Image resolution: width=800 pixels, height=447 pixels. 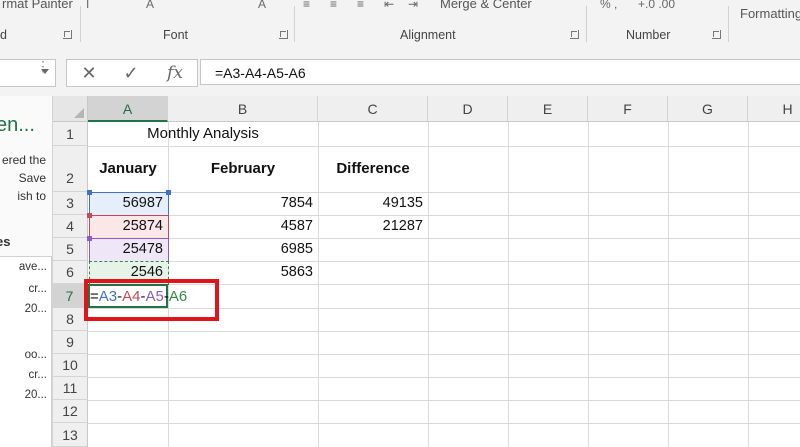 What do you see at coordinates (89, 73) in the screenshot?
I see `cancel-icon: ✕` at bounding box center [89, 73].